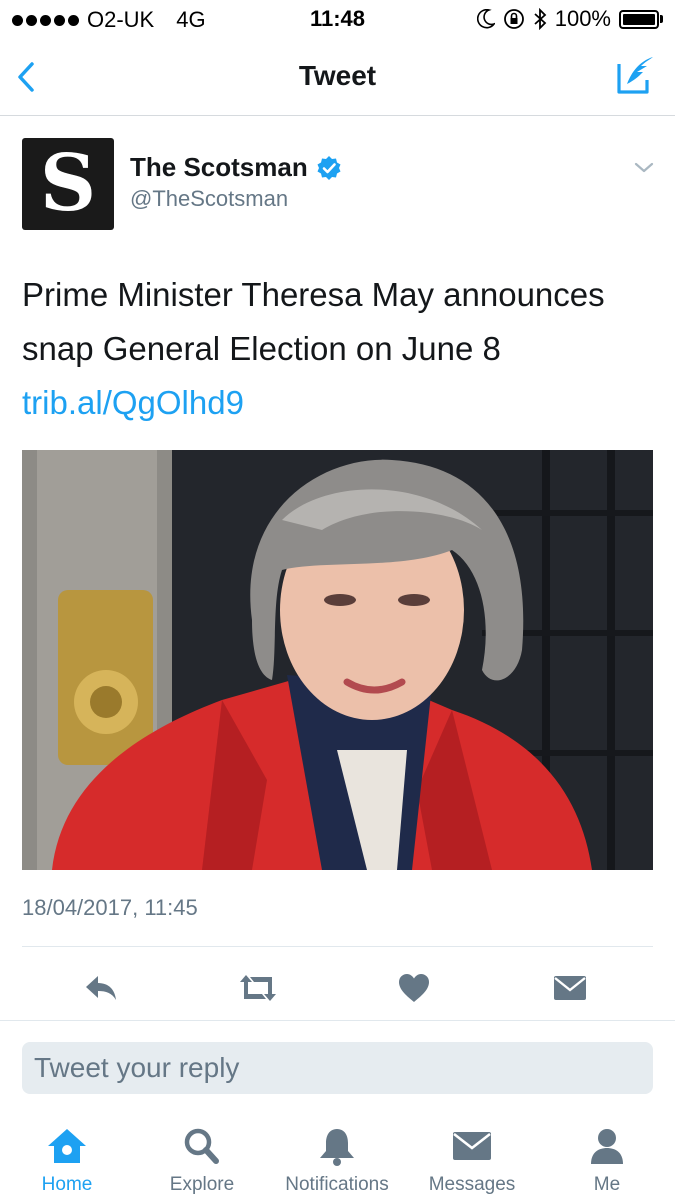  I want to click on tab-home: Home, so click(67, 1161).